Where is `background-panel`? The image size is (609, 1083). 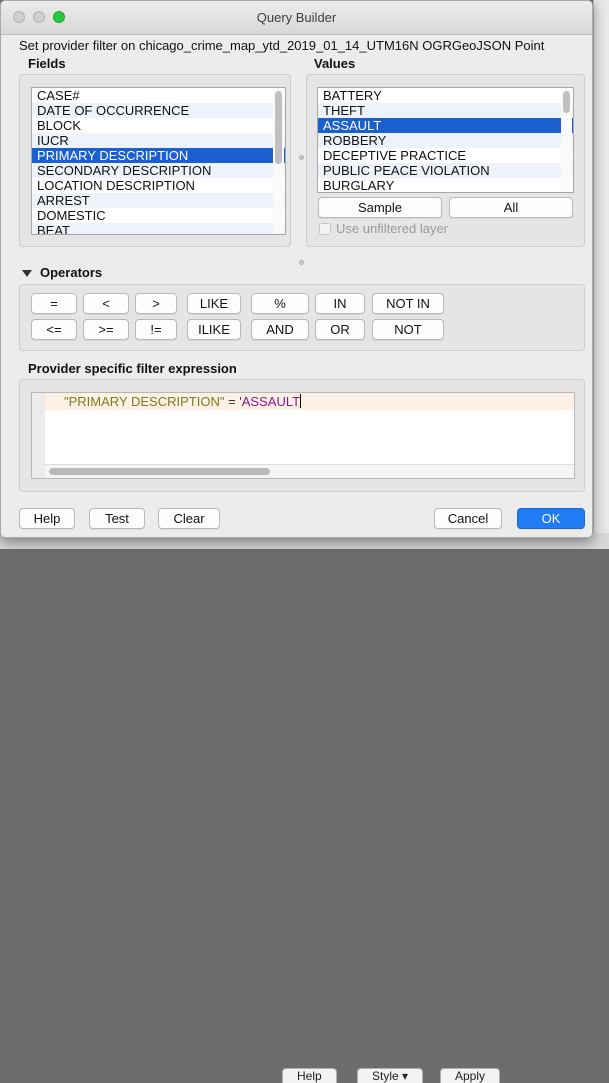 background-panel is located at coordinates (601, 274).